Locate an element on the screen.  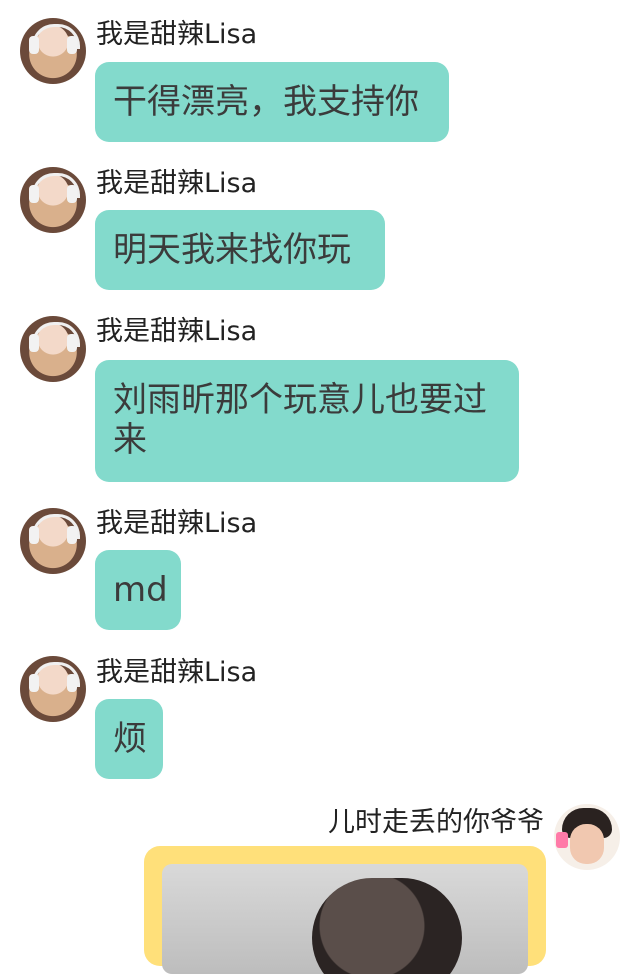
message-bubble: 干得漂亮，我支持你 is located at coordinates (272, 102).